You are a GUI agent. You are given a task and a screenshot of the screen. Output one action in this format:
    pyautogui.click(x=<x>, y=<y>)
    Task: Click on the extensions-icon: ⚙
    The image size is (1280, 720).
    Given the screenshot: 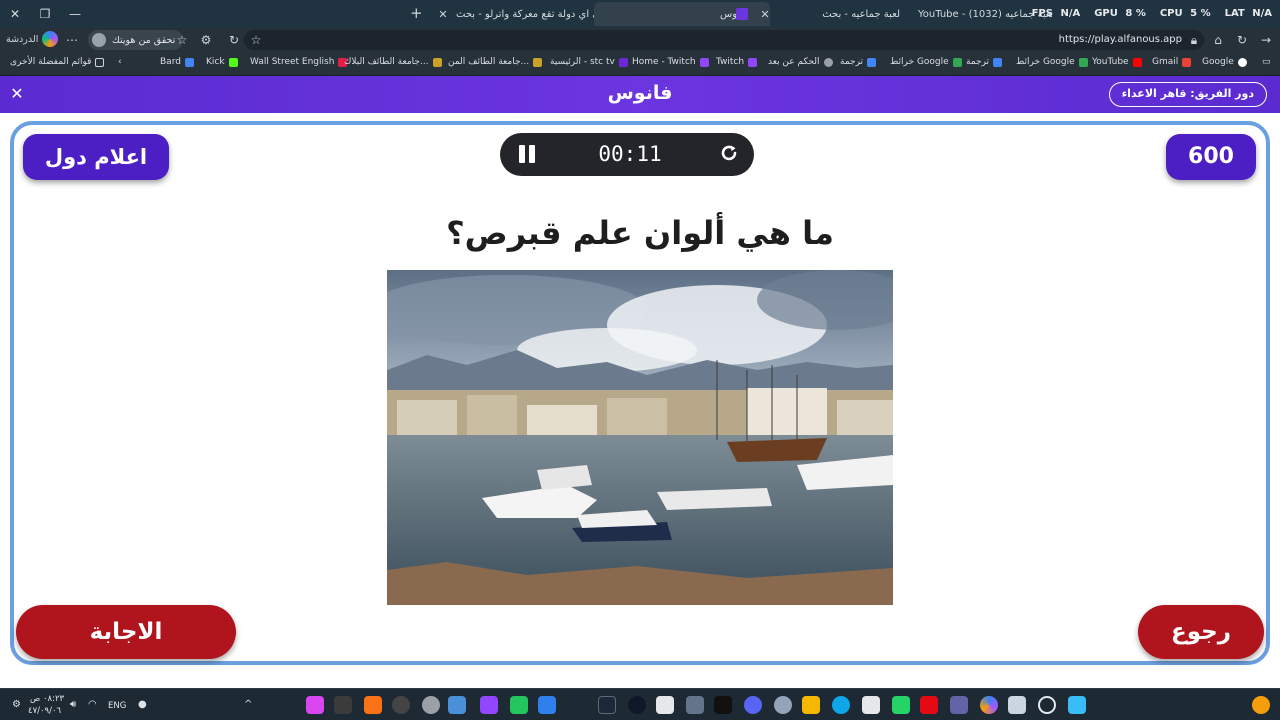 What is the action you would take?
    pyautogui.click(x=206, y=40)
    